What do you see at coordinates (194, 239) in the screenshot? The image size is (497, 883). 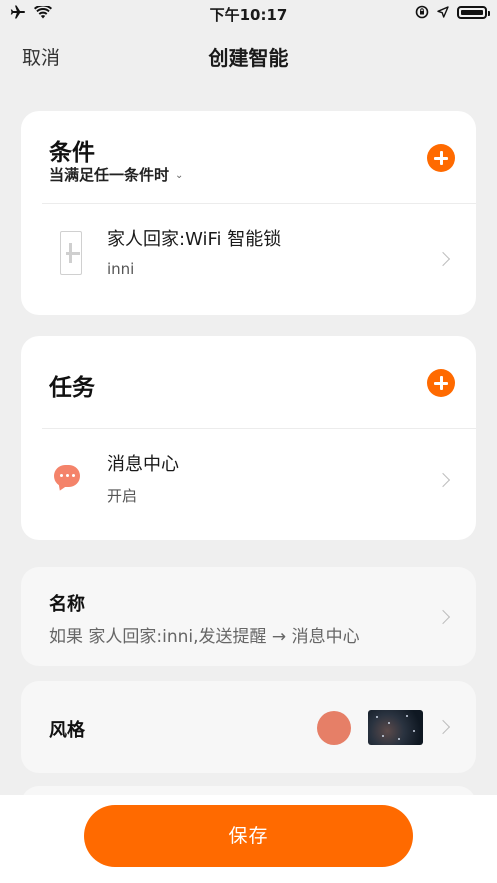 I see `condition-item-title: 家人回家:WiFi 智能锁` at bounding box center [194, 239].